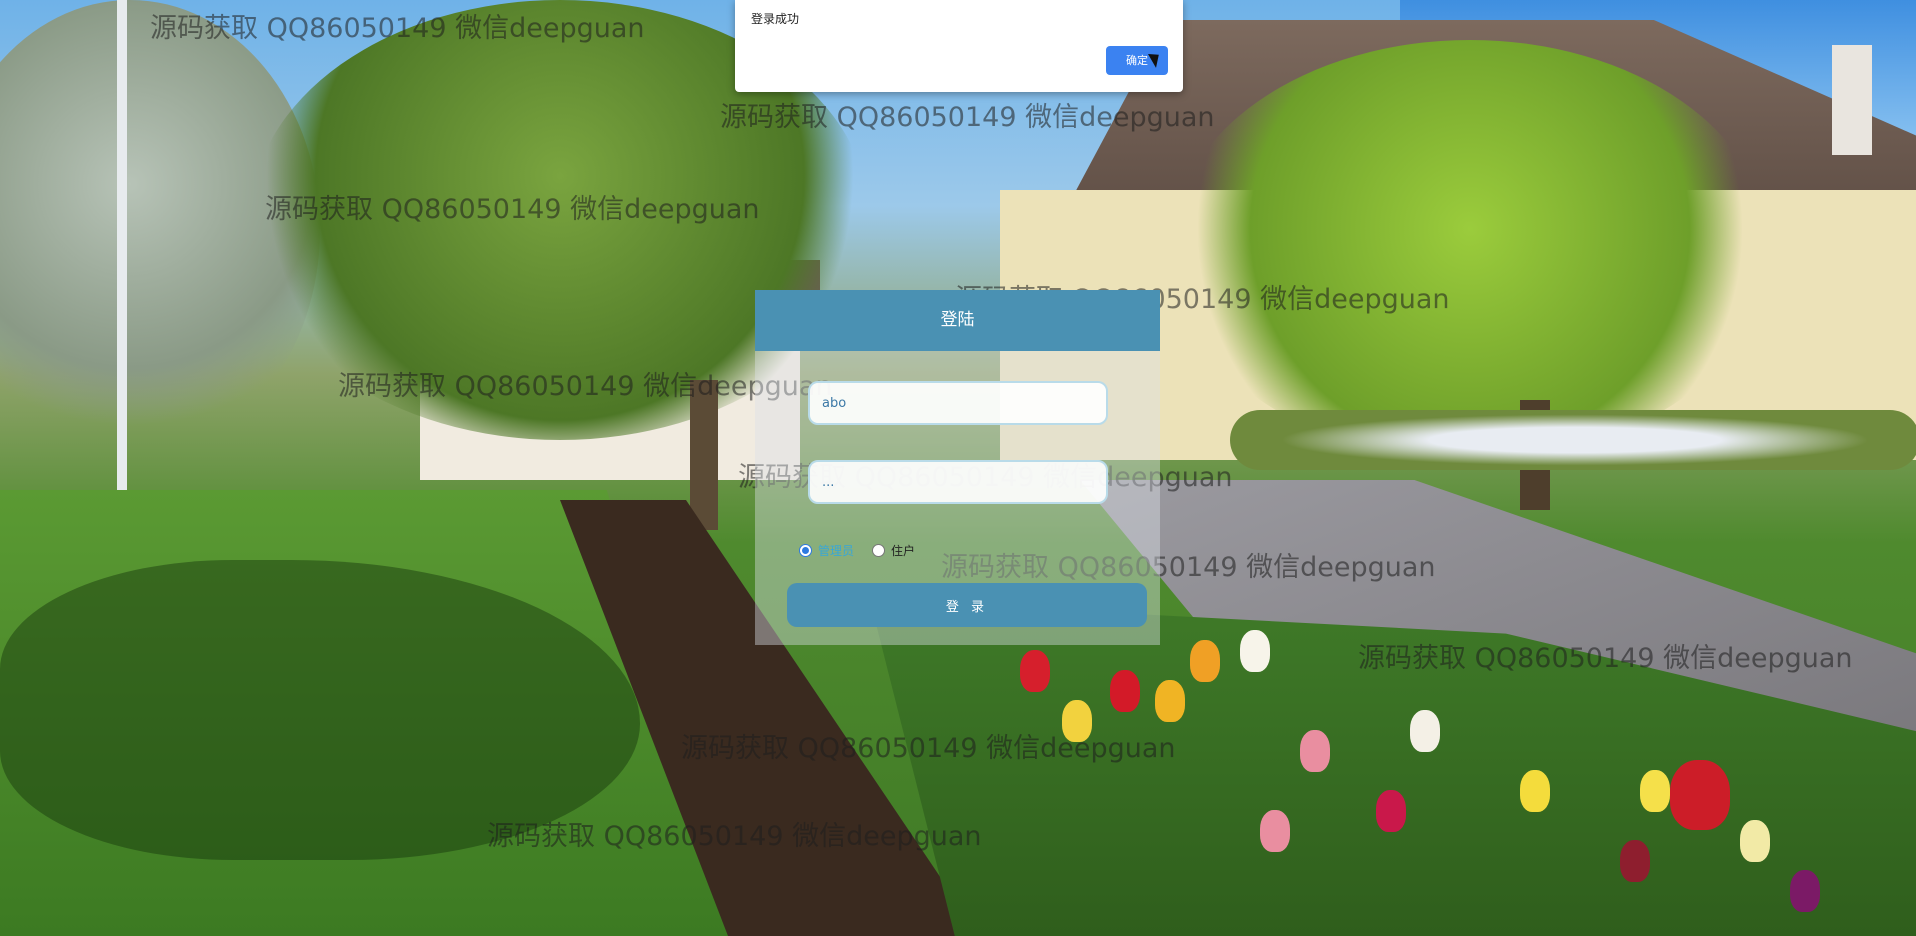 Image resolution: width=1916 pixels, height=936 pixels. I want to click on right-tree, so click(1470, 250).